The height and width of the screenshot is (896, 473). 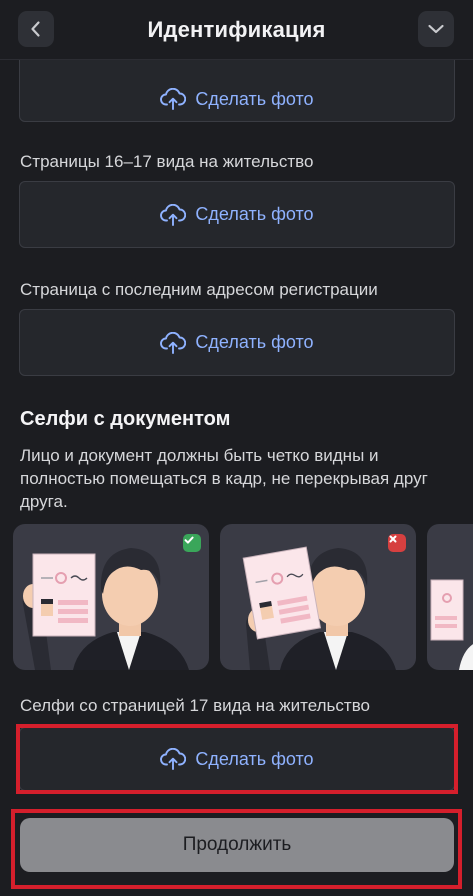 I want to click on chevron-left-icon, so click(x=35, y=29).